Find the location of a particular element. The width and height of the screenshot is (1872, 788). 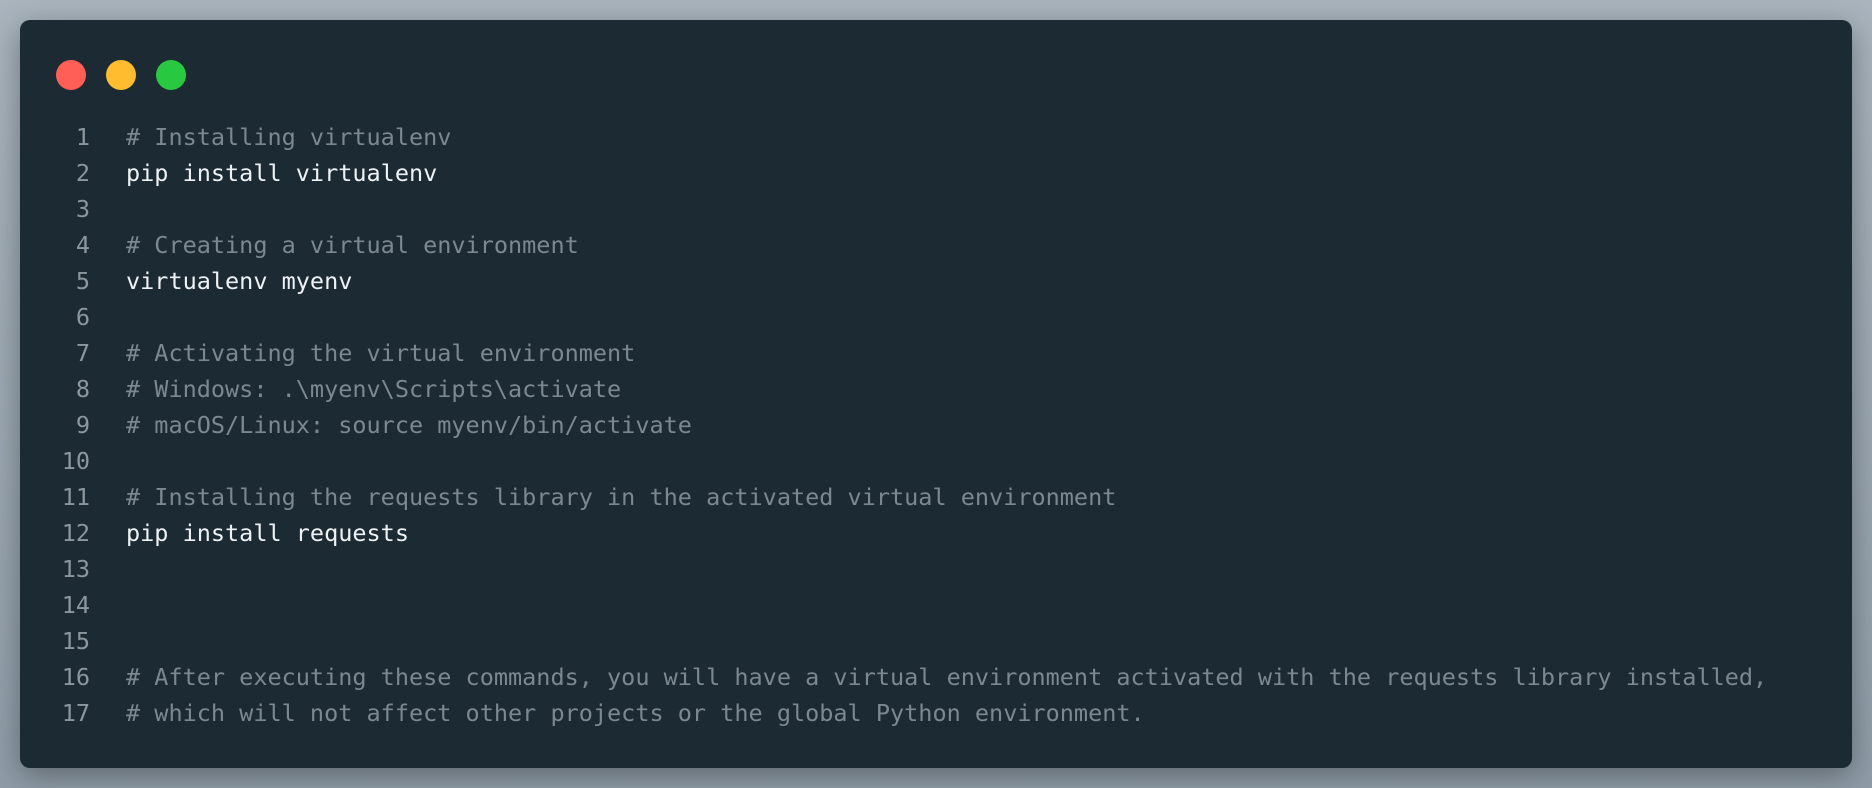

line-number: 14 is located at coordinates (75, 605).